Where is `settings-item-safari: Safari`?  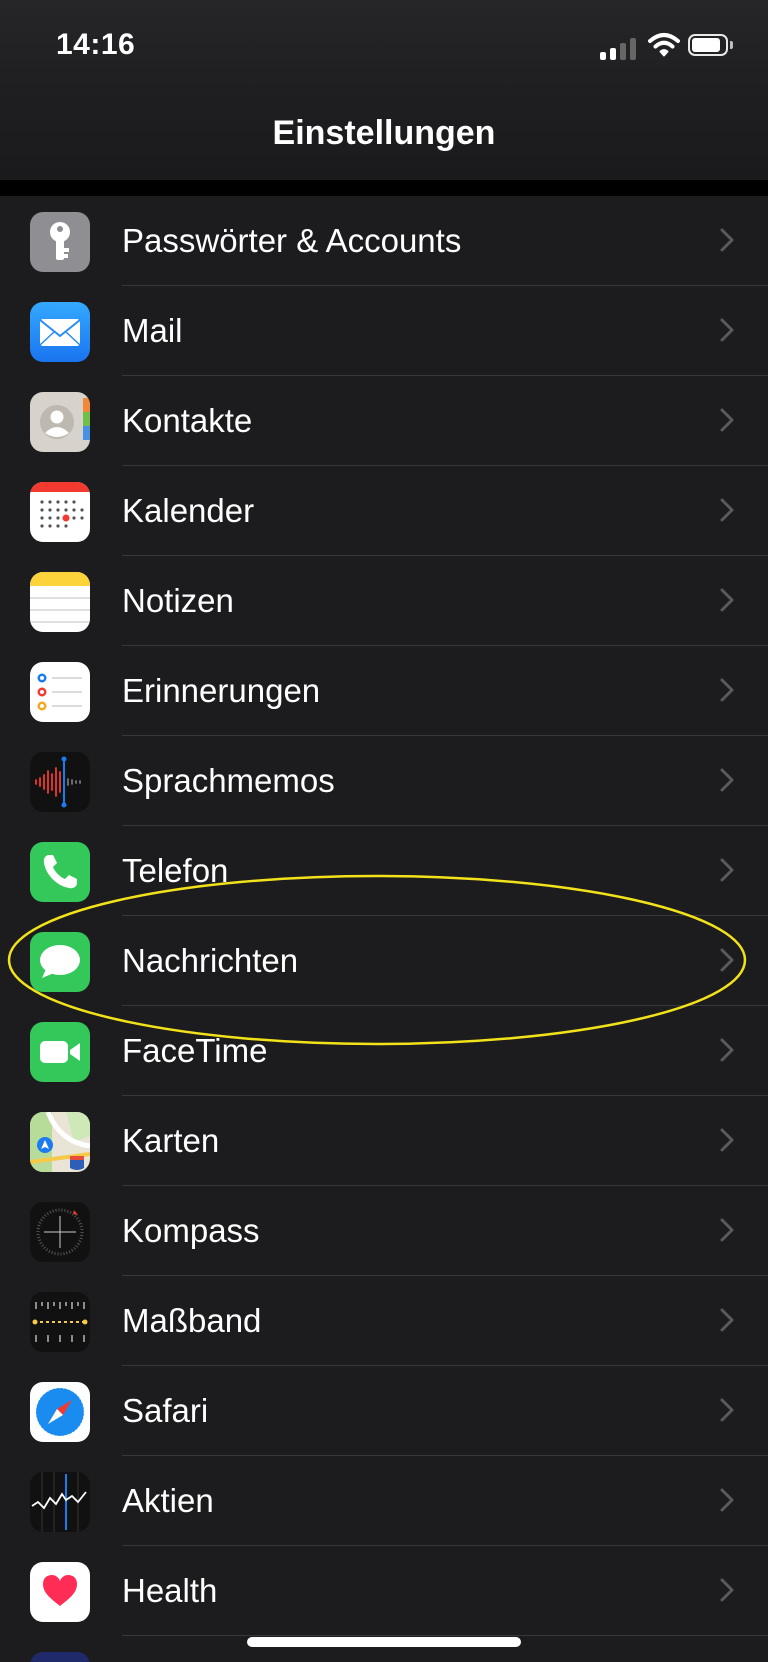
settings-item-safari: Safari is located at coordinates (384, 1411).